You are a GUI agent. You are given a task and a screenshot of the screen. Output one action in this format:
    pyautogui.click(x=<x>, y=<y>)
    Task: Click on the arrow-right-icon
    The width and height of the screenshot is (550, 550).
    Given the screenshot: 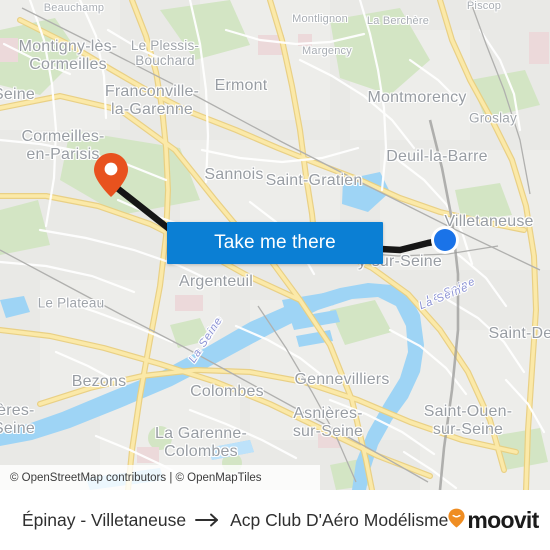 What is the action you would take?
    pyautogui.click(x=208, y=520)
    